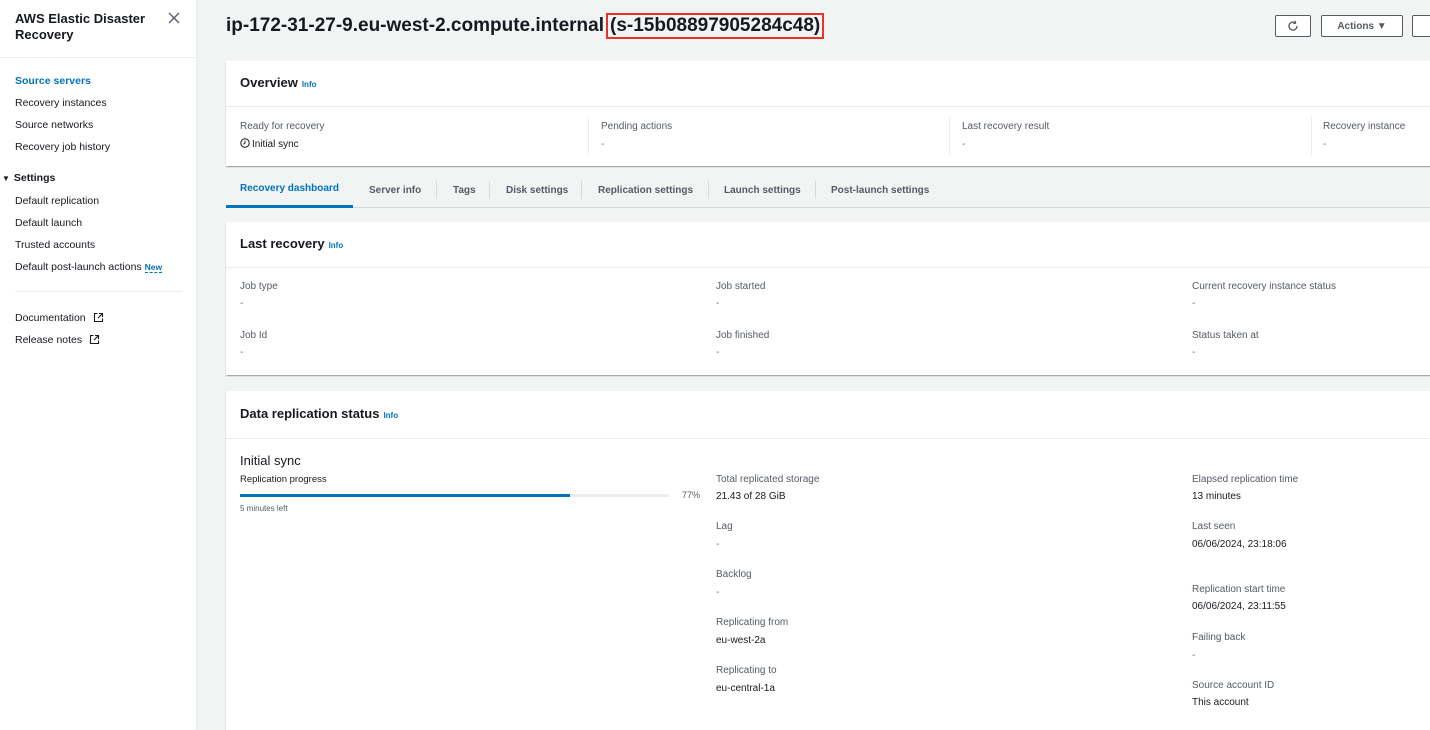 The height and width of the screenshot is (730, 1430). Describe the element at coordinates (1006, 126) in the screenshot. I see `last-recovery-result-label: Last recovery result` at that location.